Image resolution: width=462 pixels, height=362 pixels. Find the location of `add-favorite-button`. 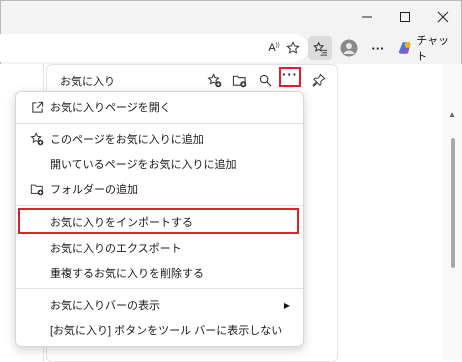

add-favorite-button is located at coordinates (293, 48).